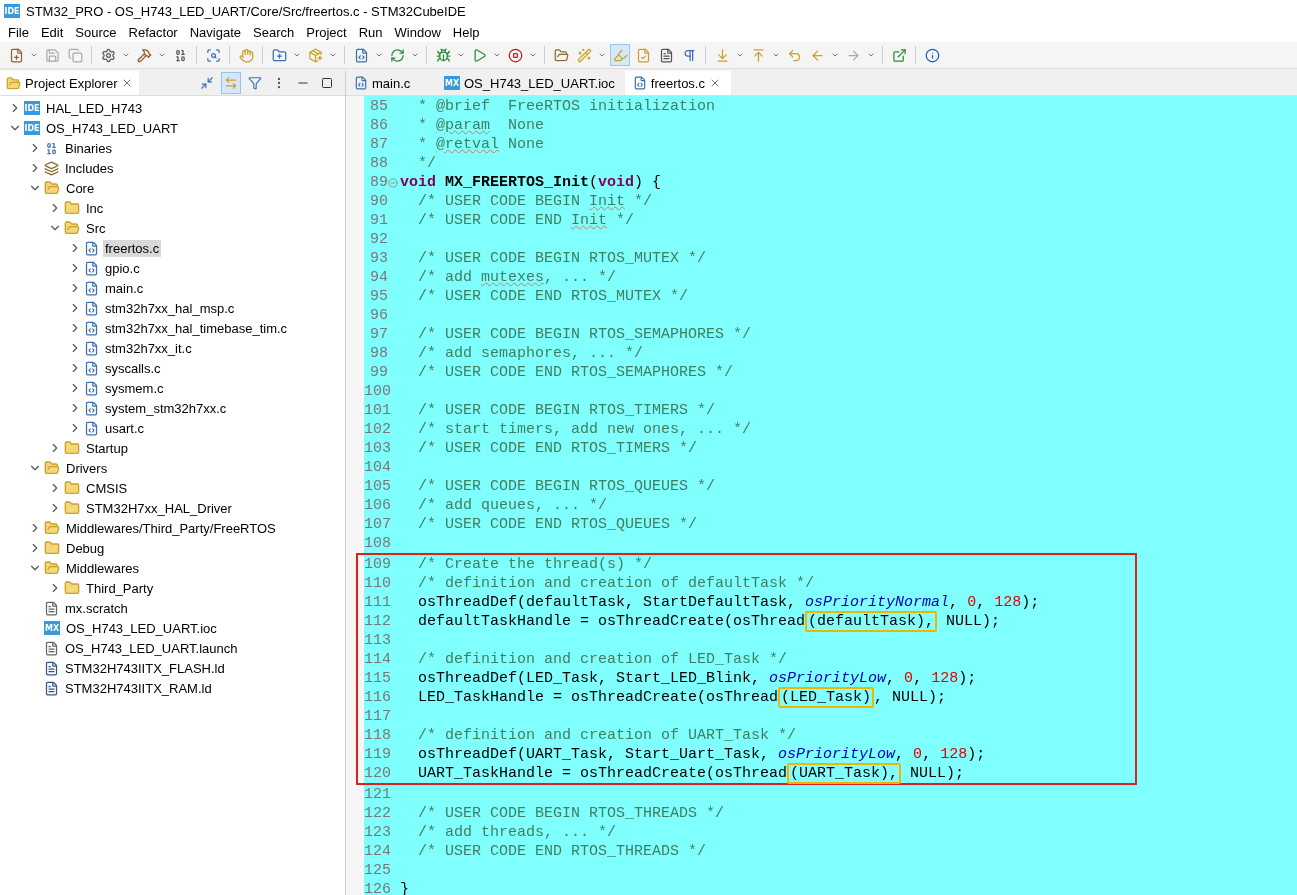 Image resolution: width=1297 pixels, height=895 pixels. What do you see at coordinates (376, 697) in the screenshot?
I see `line-number: 116` at bounding box center [376, 697].